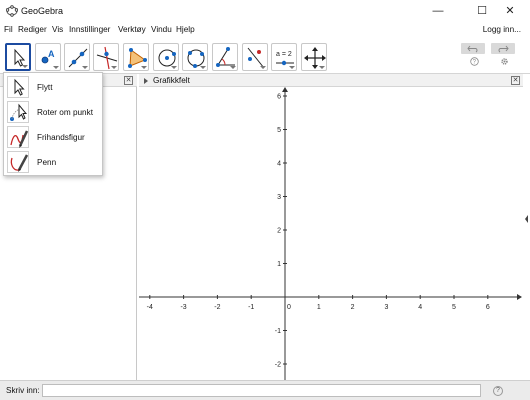 The image size is (530, 400). What do you see at coordinates (474, 61) in the screenshot?
I see `help-icon: ?` at bounding box center [474, 61].